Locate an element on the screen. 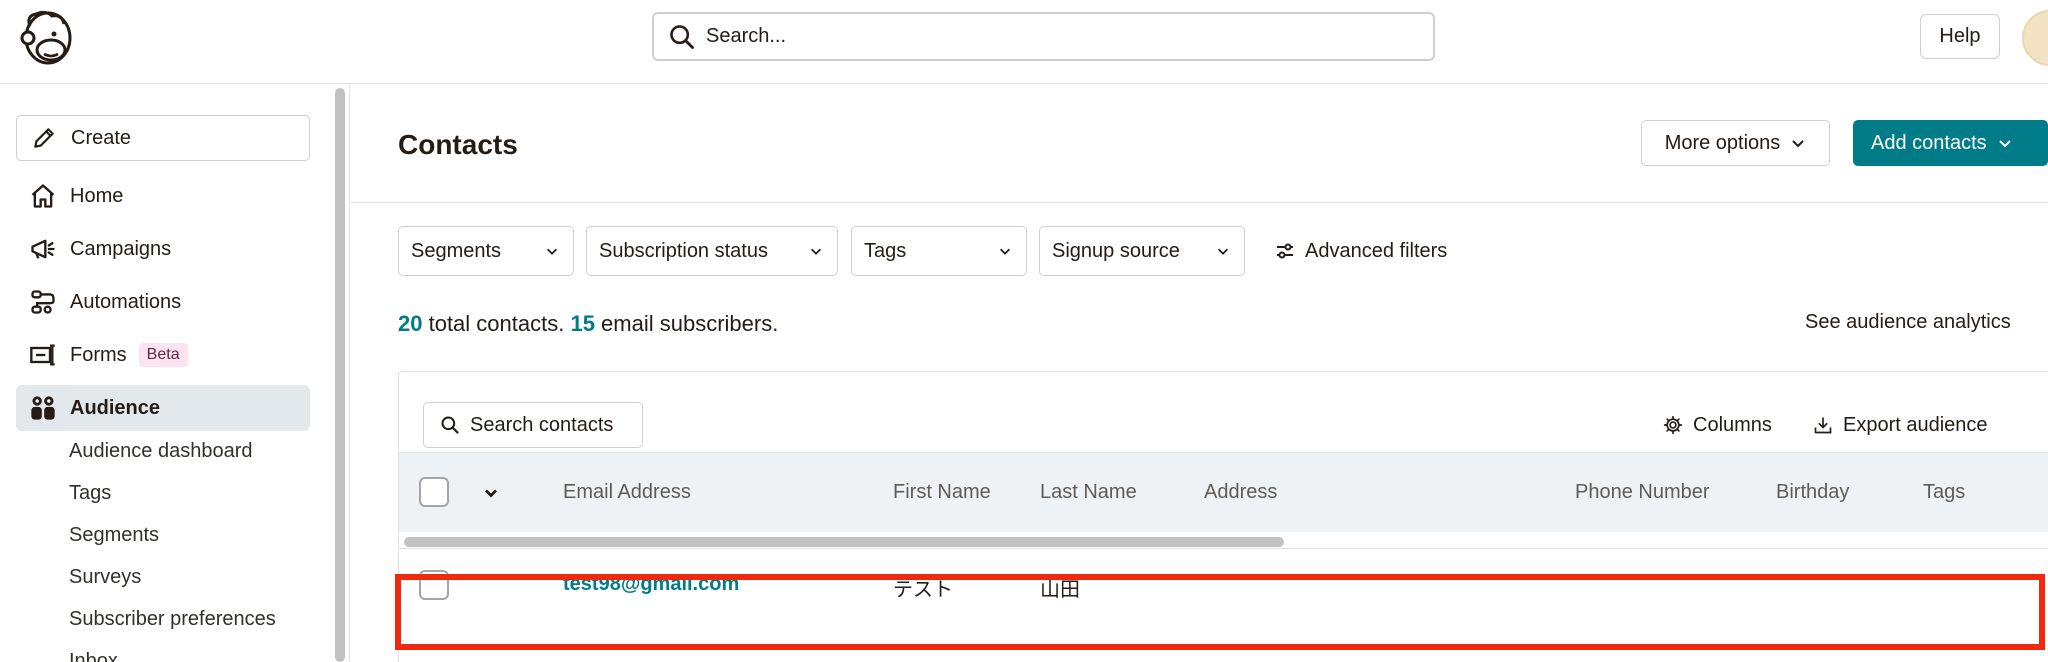 The image size is (2048, 662). table-horizontal-scrollbar is located at coordinates (844, 542).